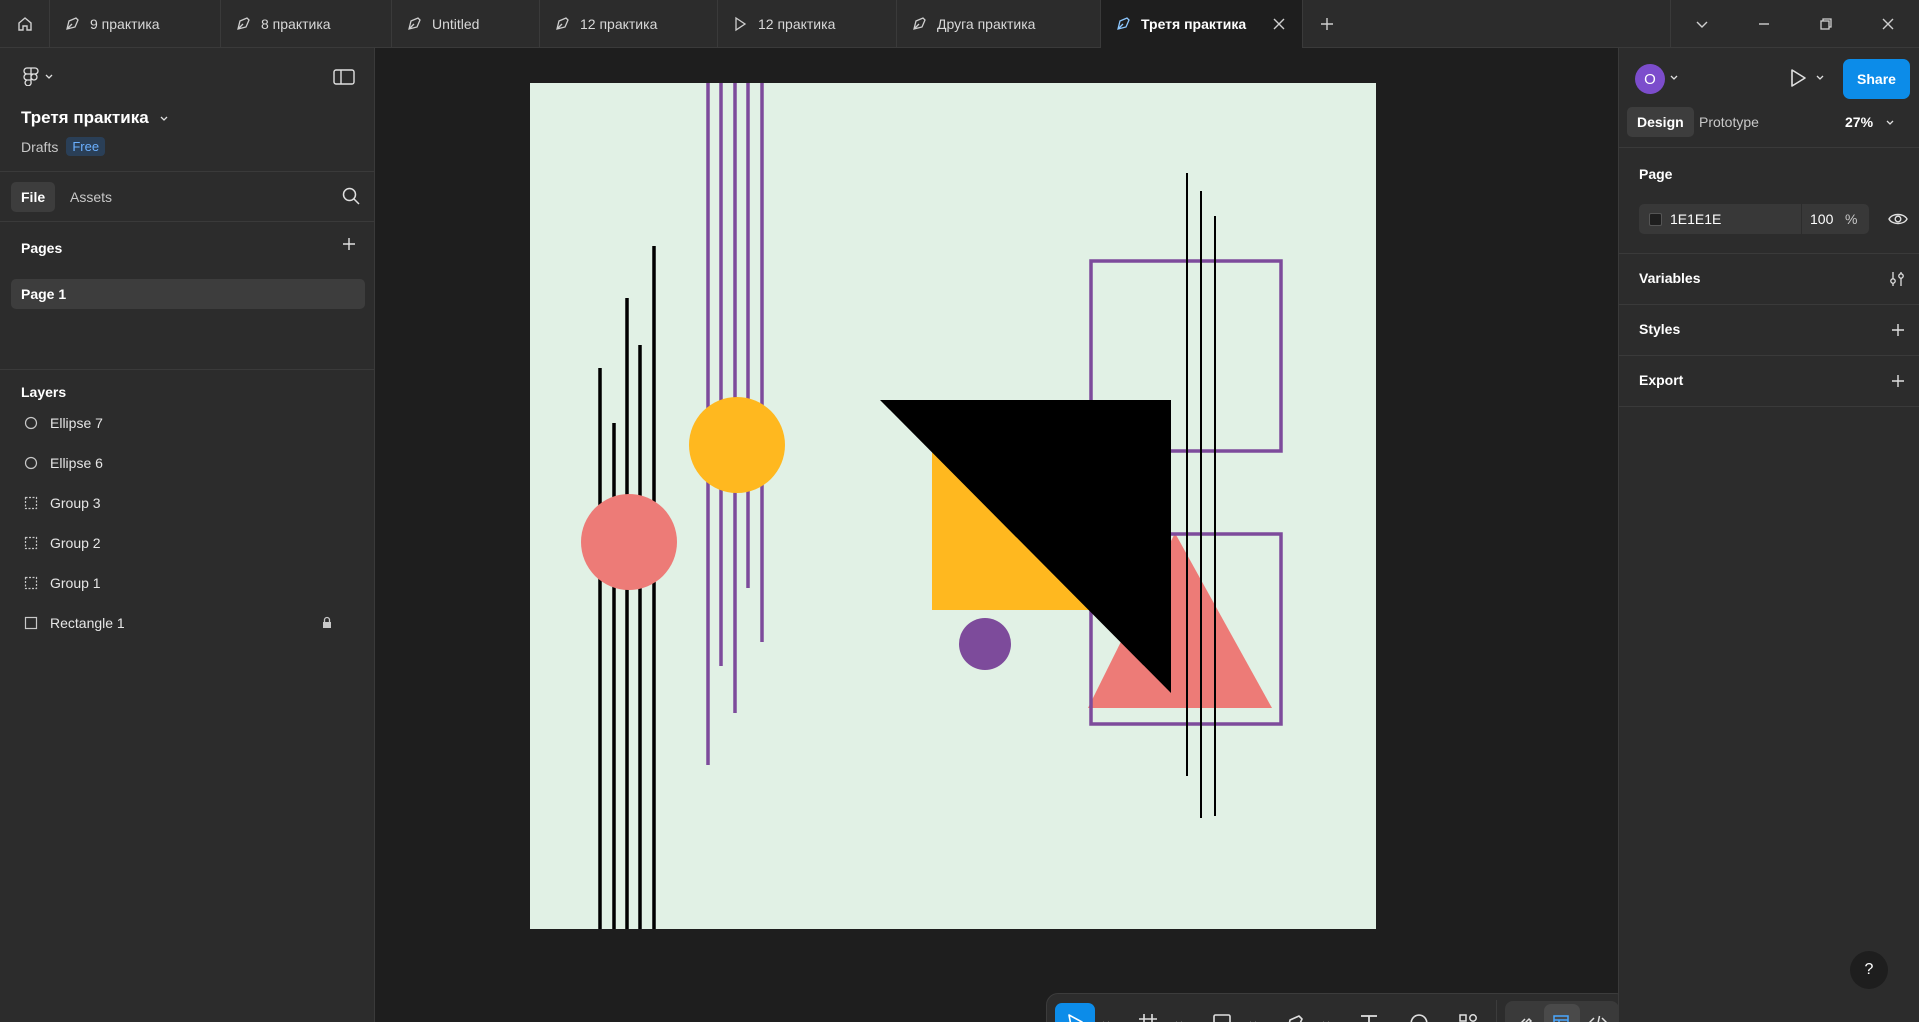 Image resolution: width=1919 pixels, height=1022 pixels. I want to click on move-tool-menu, so click(1106, 1012).